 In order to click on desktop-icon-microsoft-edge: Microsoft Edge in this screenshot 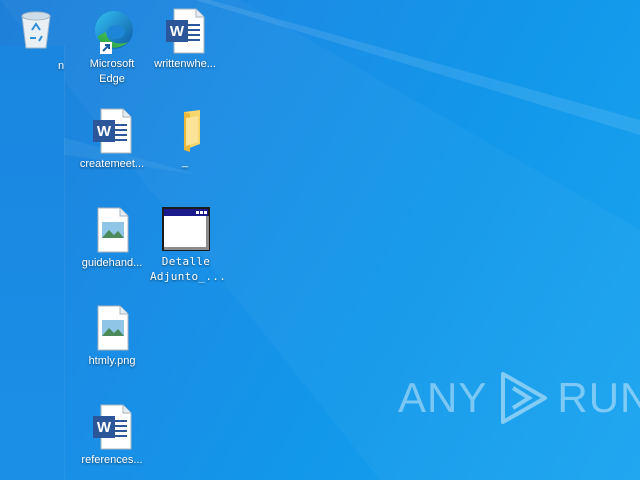, I will do `click(112, 46)`.